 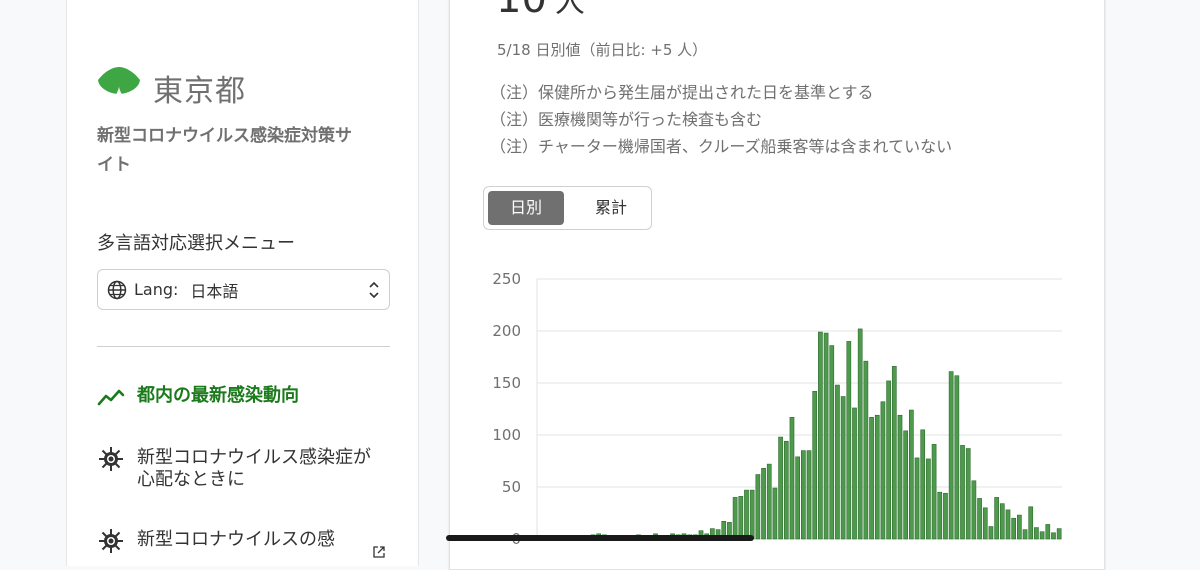 I want to click on daily-value-unit: 人, so click(x=569, y=10).